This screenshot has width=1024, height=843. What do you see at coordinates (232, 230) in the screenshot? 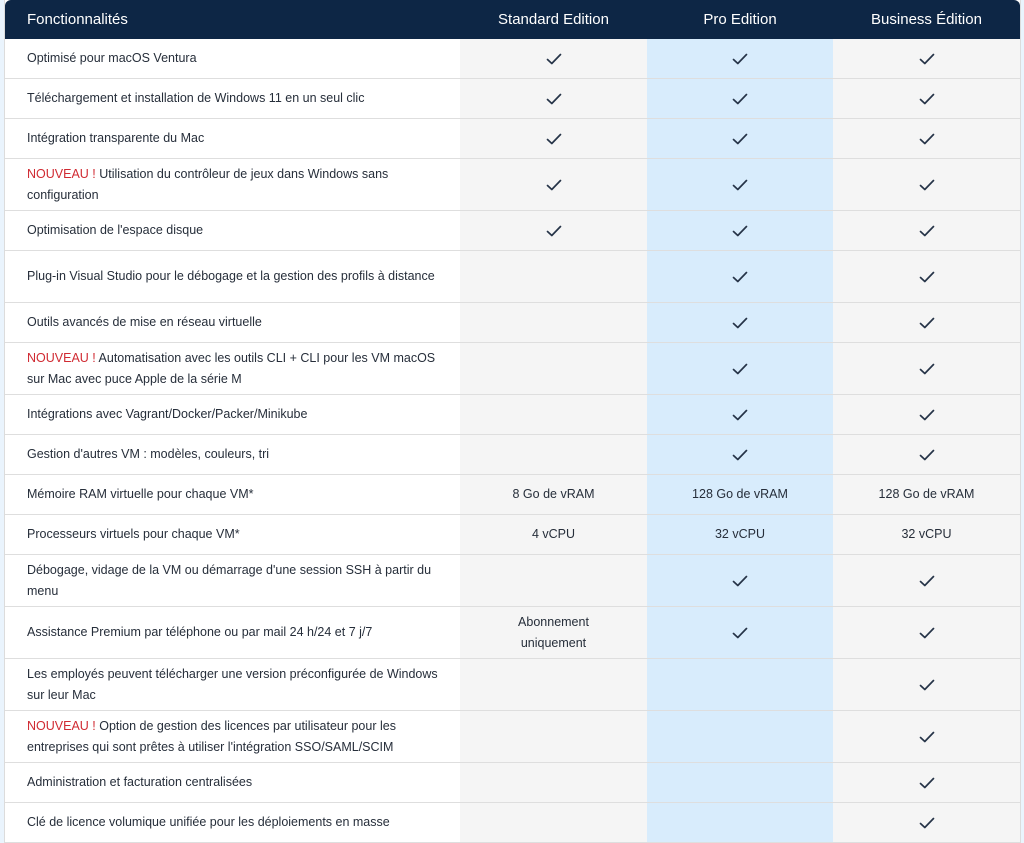
I see `feature-cell: Optimisation de l'espace disque` at bounding box center [232, 230].